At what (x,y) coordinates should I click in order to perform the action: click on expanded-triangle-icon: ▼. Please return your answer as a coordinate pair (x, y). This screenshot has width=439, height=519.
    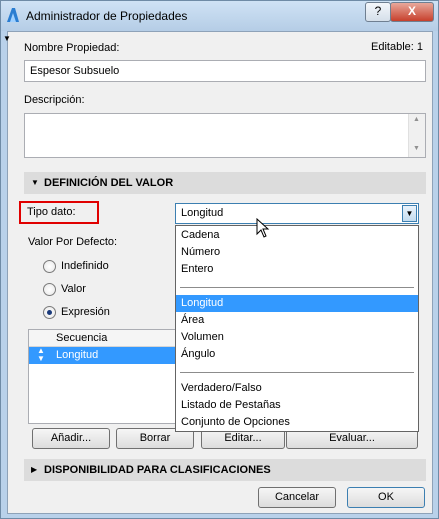
    Looking at the image, I should click on (35, 182).